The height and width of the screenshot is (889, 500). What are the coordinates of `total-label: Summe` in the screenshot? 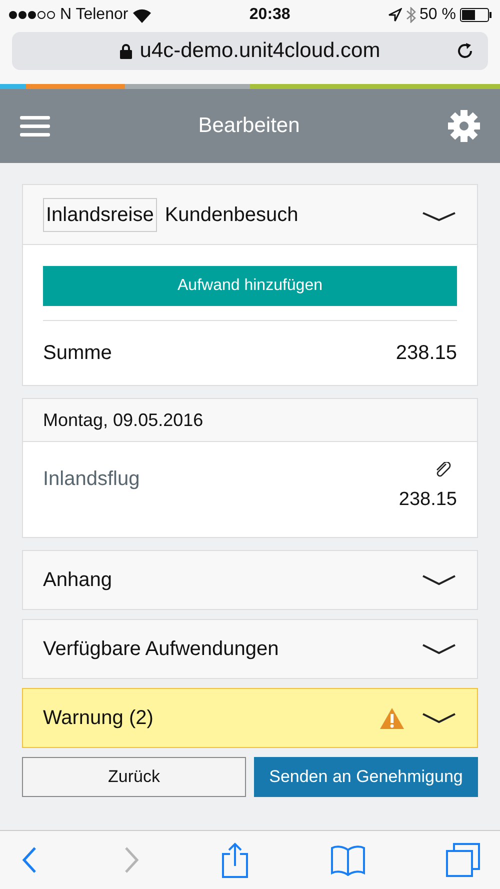 It's located at (77, 353).